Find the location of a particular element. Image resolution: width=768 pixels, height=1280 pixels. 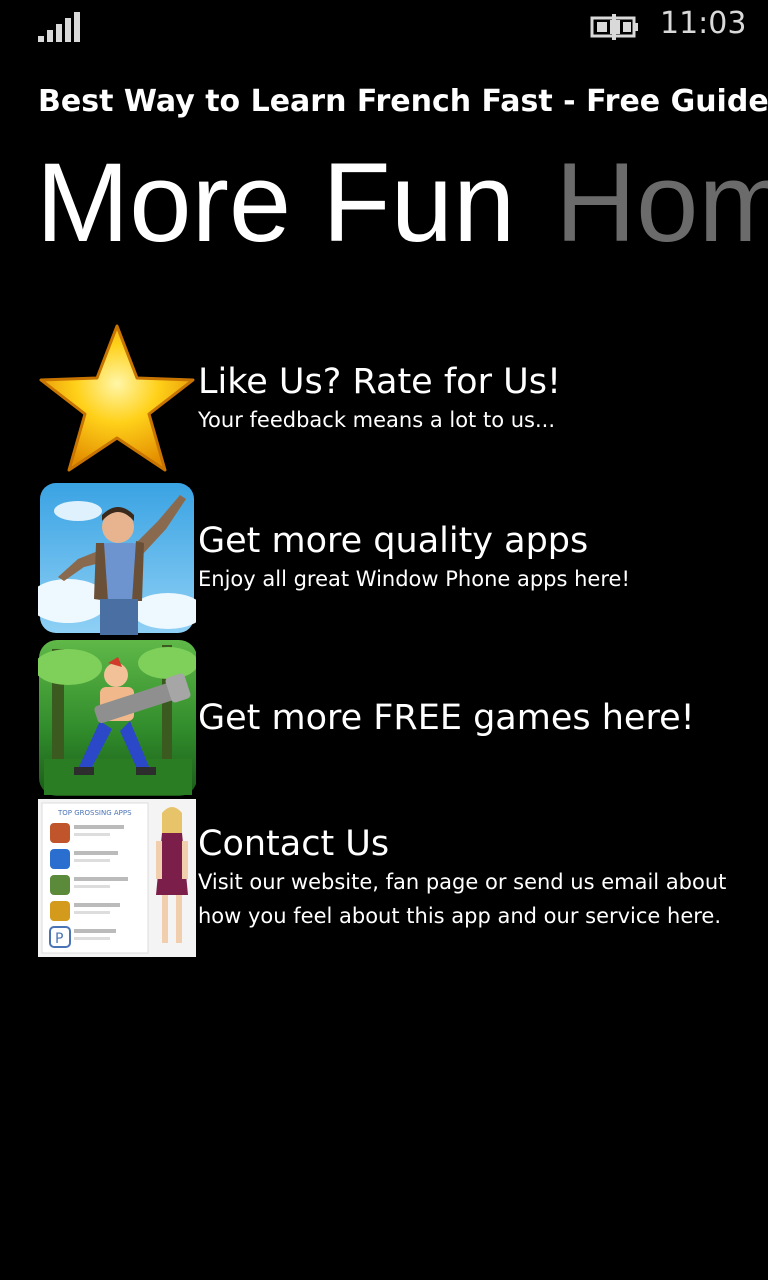

free-games-text: Get more FREE games here! is located at coordinates (483, 718).